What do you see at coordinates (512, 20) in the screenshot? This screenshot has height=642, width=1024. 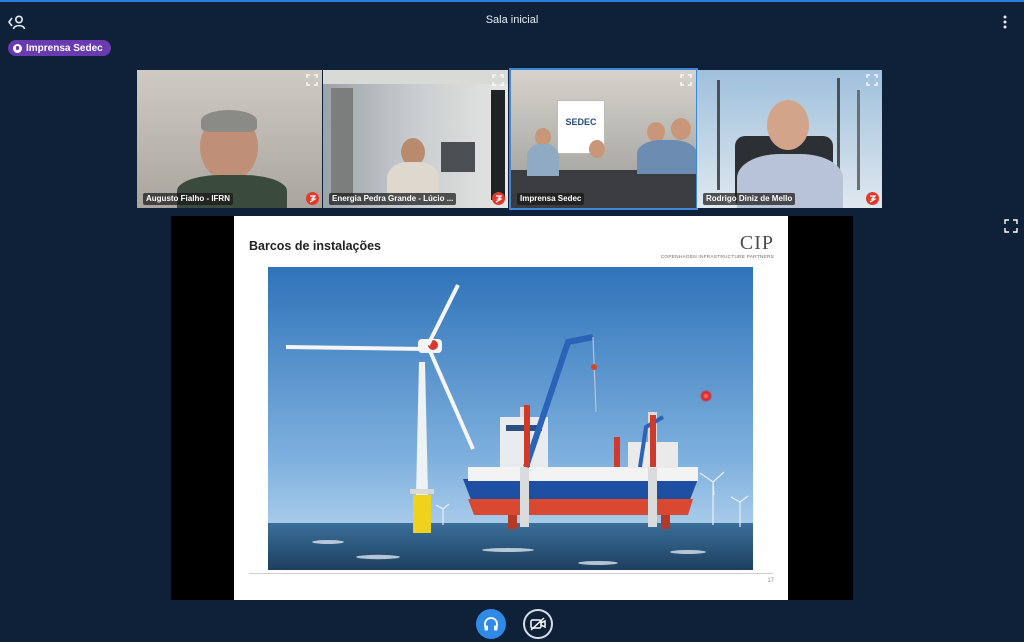 I see `room-title: Sala inicial` at bounding box center [512, 20].